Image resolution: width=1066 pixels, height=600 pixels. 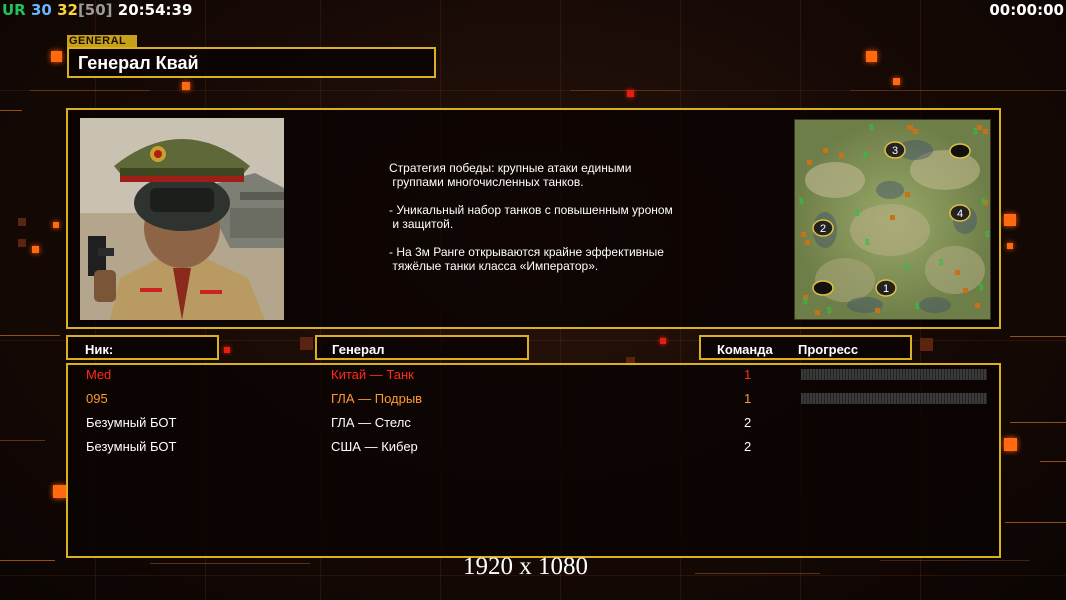 I want to click on general-name: Генерал Квай, so click(x=138, y=63).